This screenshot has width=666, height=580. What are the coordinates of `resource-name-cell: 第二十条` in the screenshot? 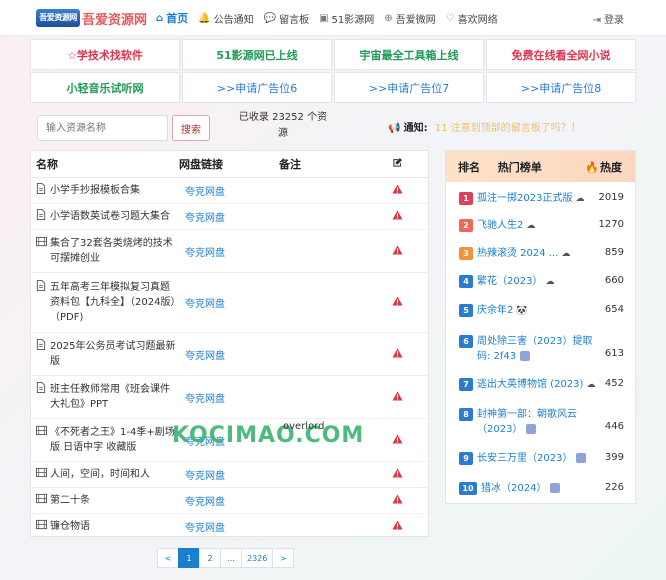 It's located at (105, 501).